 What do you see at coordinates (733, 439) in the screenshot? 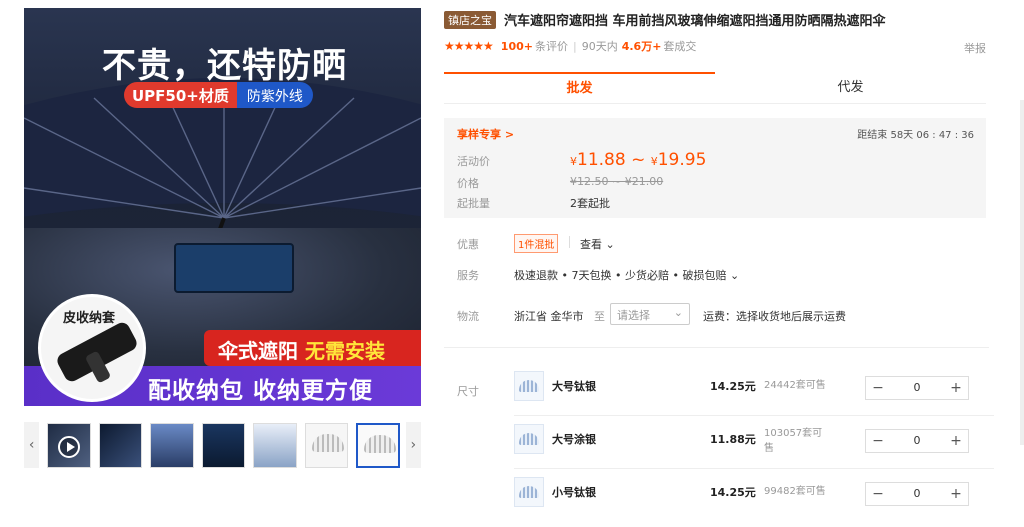
I see `sku-price: 11.88元` at bounding box center [733, 439].